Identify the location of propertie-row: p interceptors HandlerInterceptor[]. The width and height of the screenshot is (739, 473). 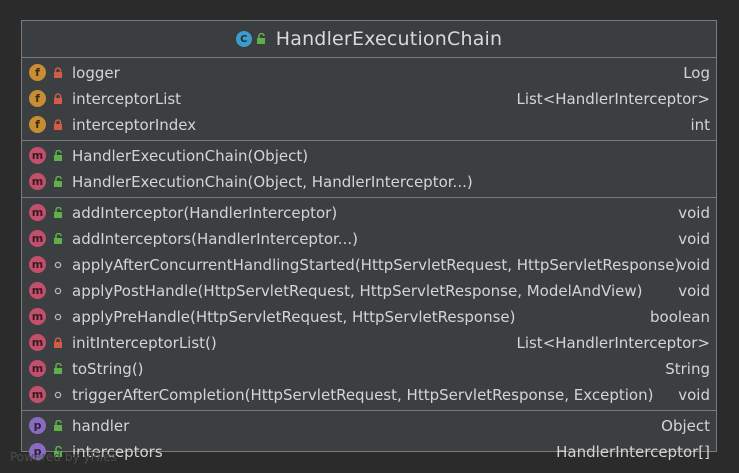
(369, 452).